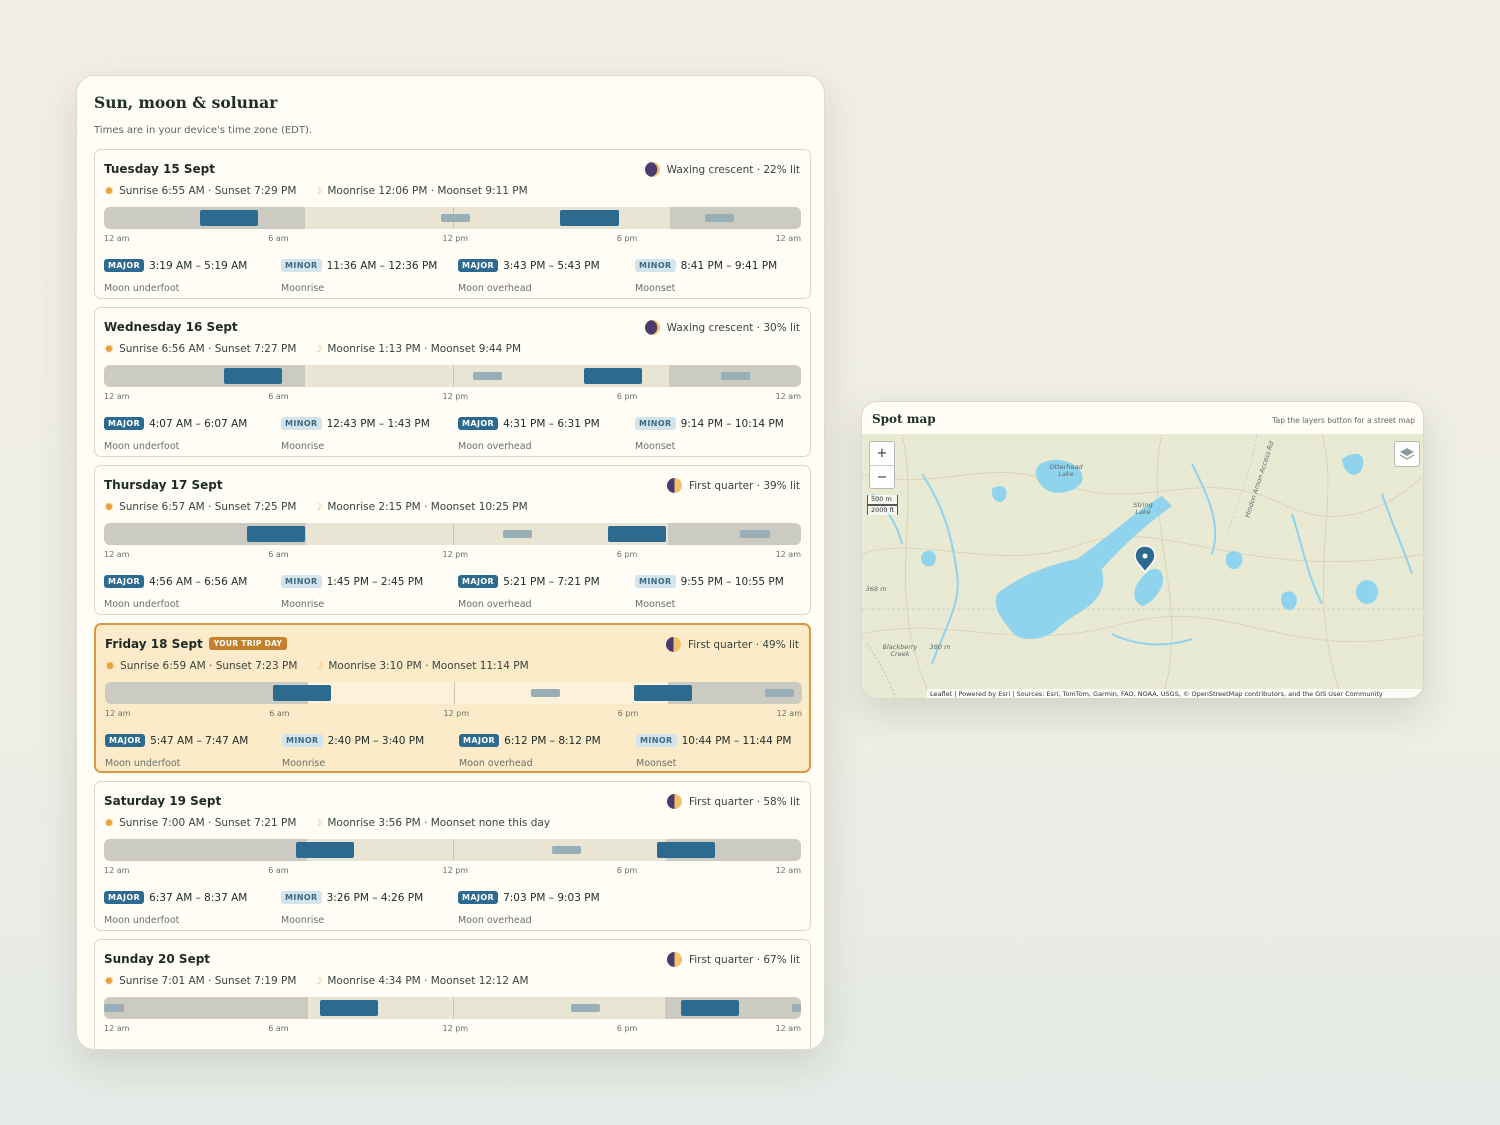 Image resolution: width=1500 pixels, height=1125 pixels. Describe the element at coordinates (627, 870) in the screenshot. I see `tick-label: 6 pm` at that location.